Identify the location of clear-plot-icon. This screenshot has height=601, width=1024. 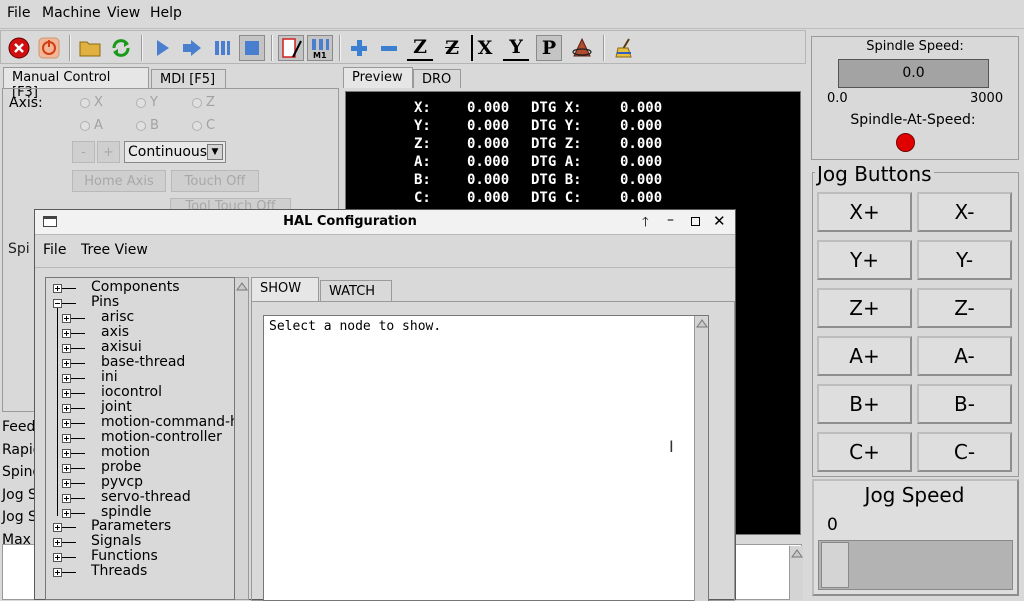
(624, 48).